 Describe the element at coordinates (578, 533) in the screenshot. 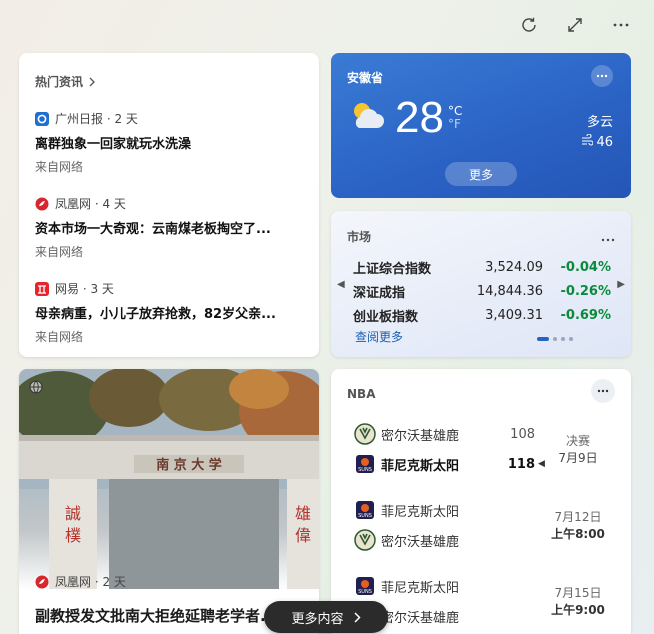

I see `game-time: 上午8:00` at that location.